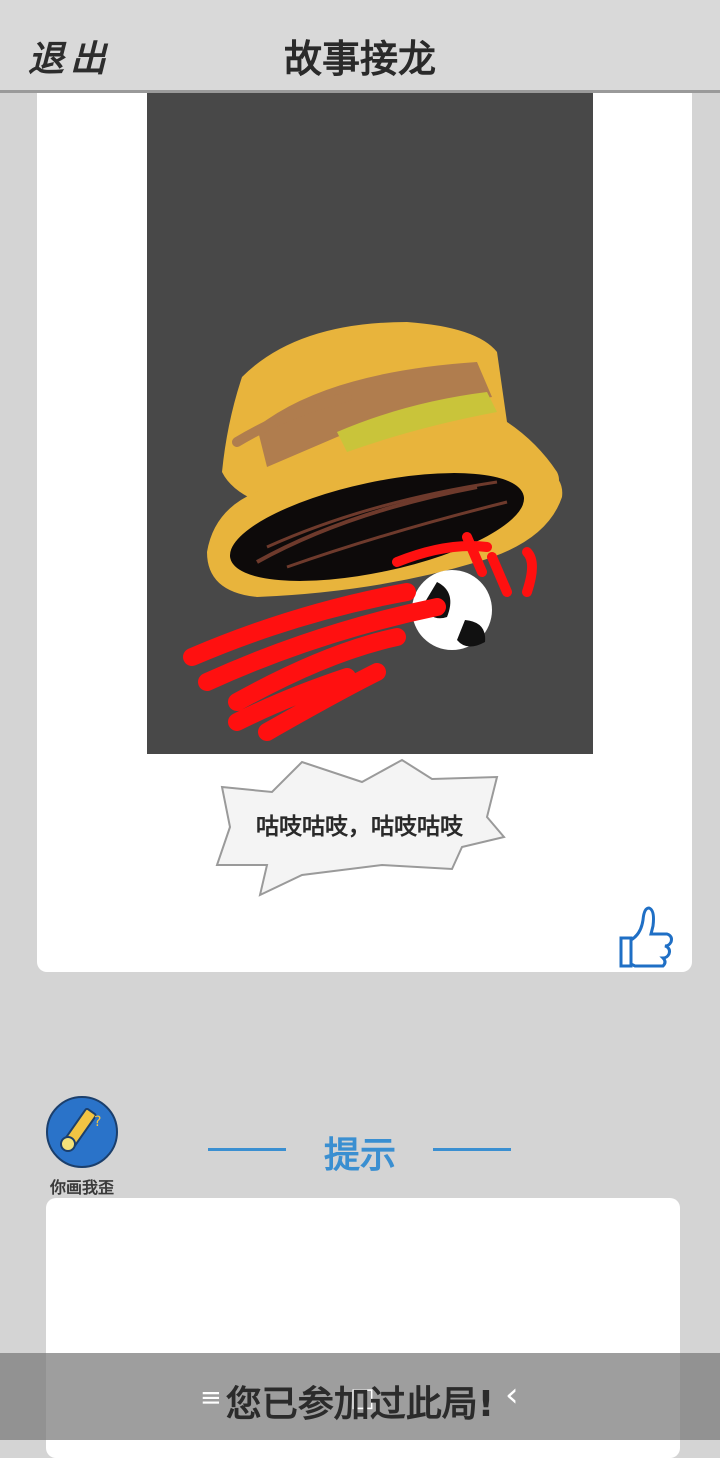  I want to click on top-bar: 退出 故事接龙, so click(360, 46).